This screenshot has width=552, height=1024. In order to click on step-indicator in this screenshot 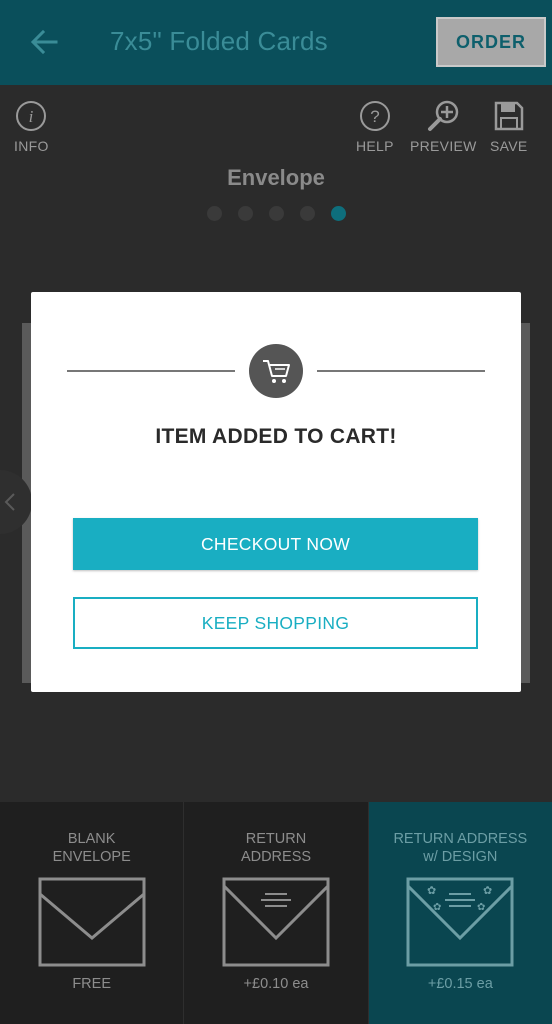, I will do `click(276, 213)`.